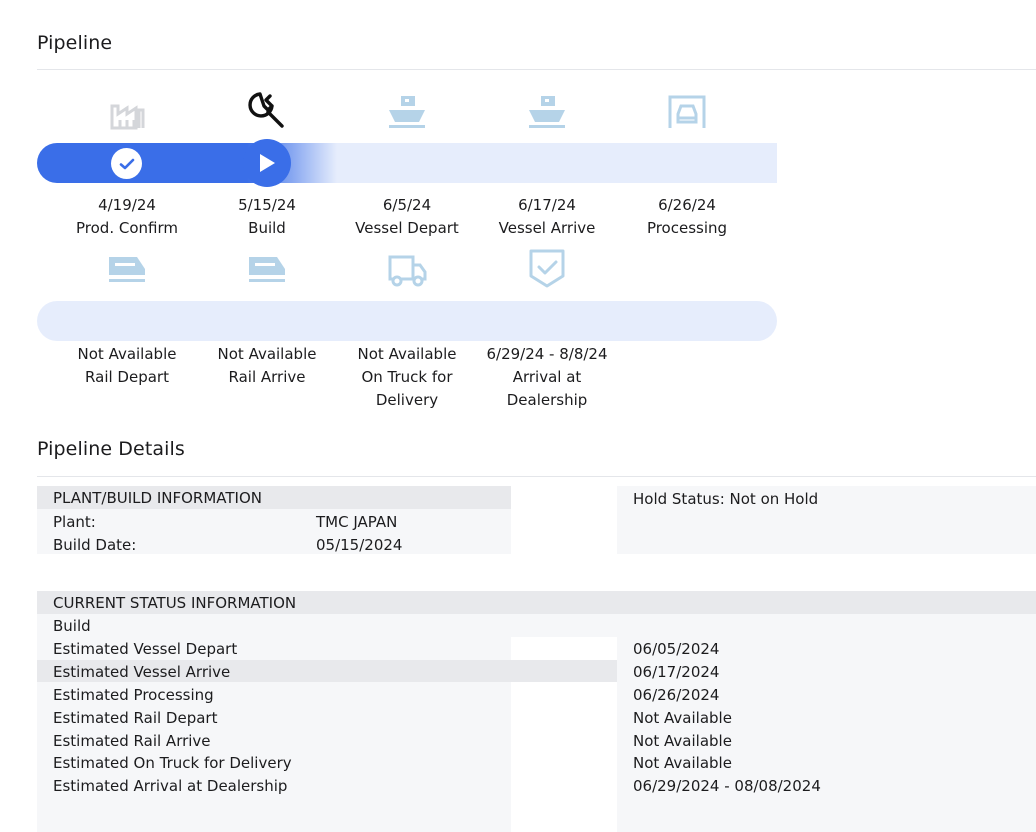 This screenshot has height=832, width=1036. What do you see at coordinates (727, 786) in the screenshot?
I see `status-row-value: 06/29/2024 - 08/08/2024` at bounding box center [727, 786].